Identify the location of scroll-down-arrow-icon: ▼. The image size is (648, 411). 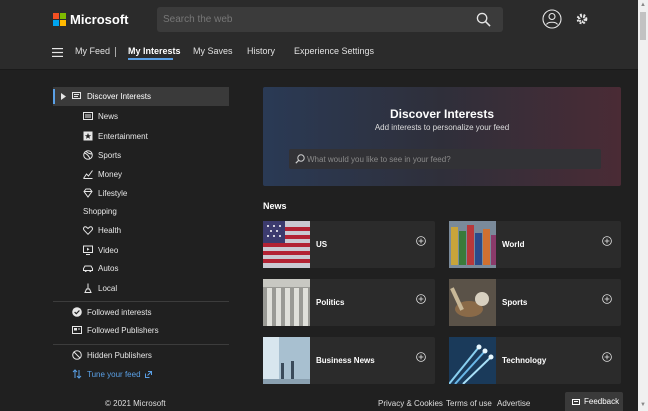
(643, 405).